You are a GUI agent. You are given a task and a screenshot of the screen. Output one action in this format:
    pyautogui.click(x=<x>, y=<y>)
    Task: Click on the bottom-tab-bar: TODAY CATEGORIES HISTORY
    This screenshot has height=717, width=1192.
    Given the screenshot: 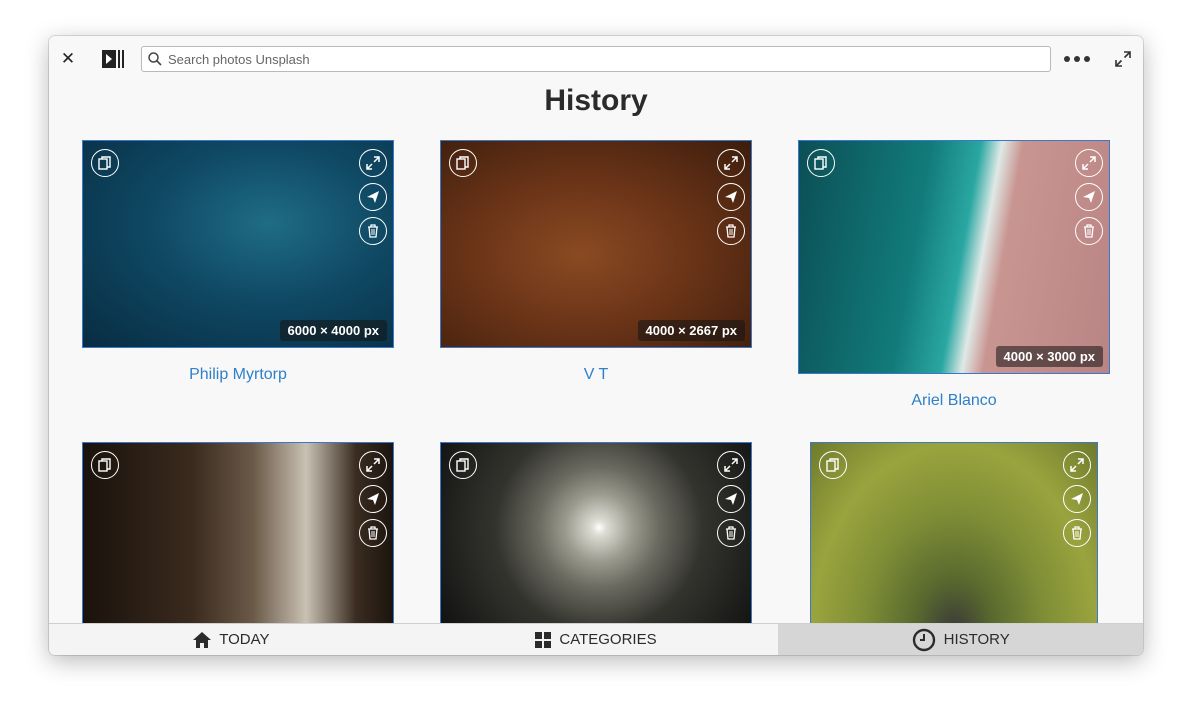 What is the action you would take?
    pyautogui.click(x=596, y=639)
    